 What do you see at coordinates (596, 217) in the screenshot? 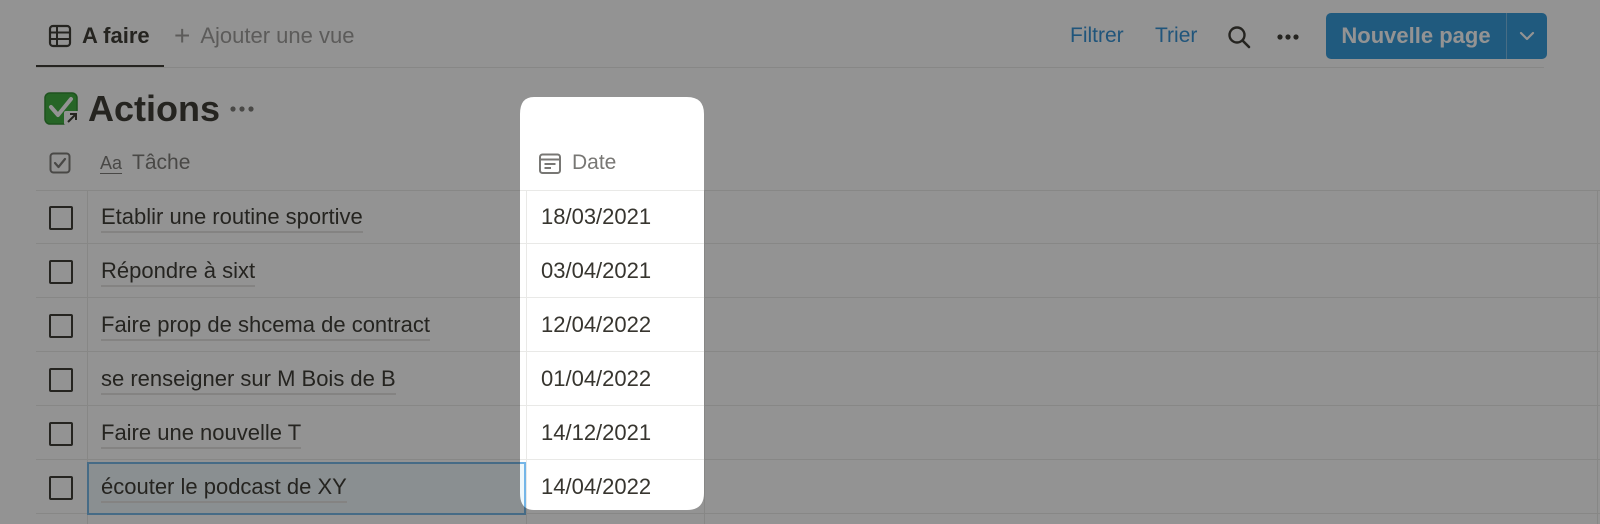
I see `date-cell: 18/03/2021` at bounding box center [596, 217].